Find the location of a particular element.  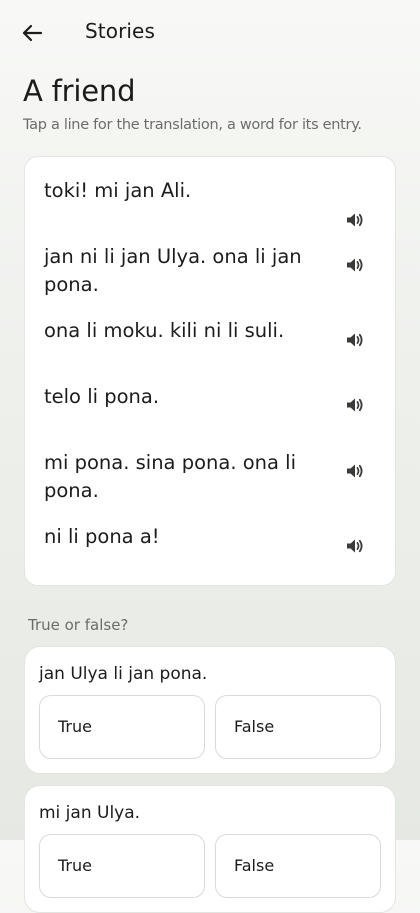

story-line-text: telo li pona. is located at coordinates (185, 397).